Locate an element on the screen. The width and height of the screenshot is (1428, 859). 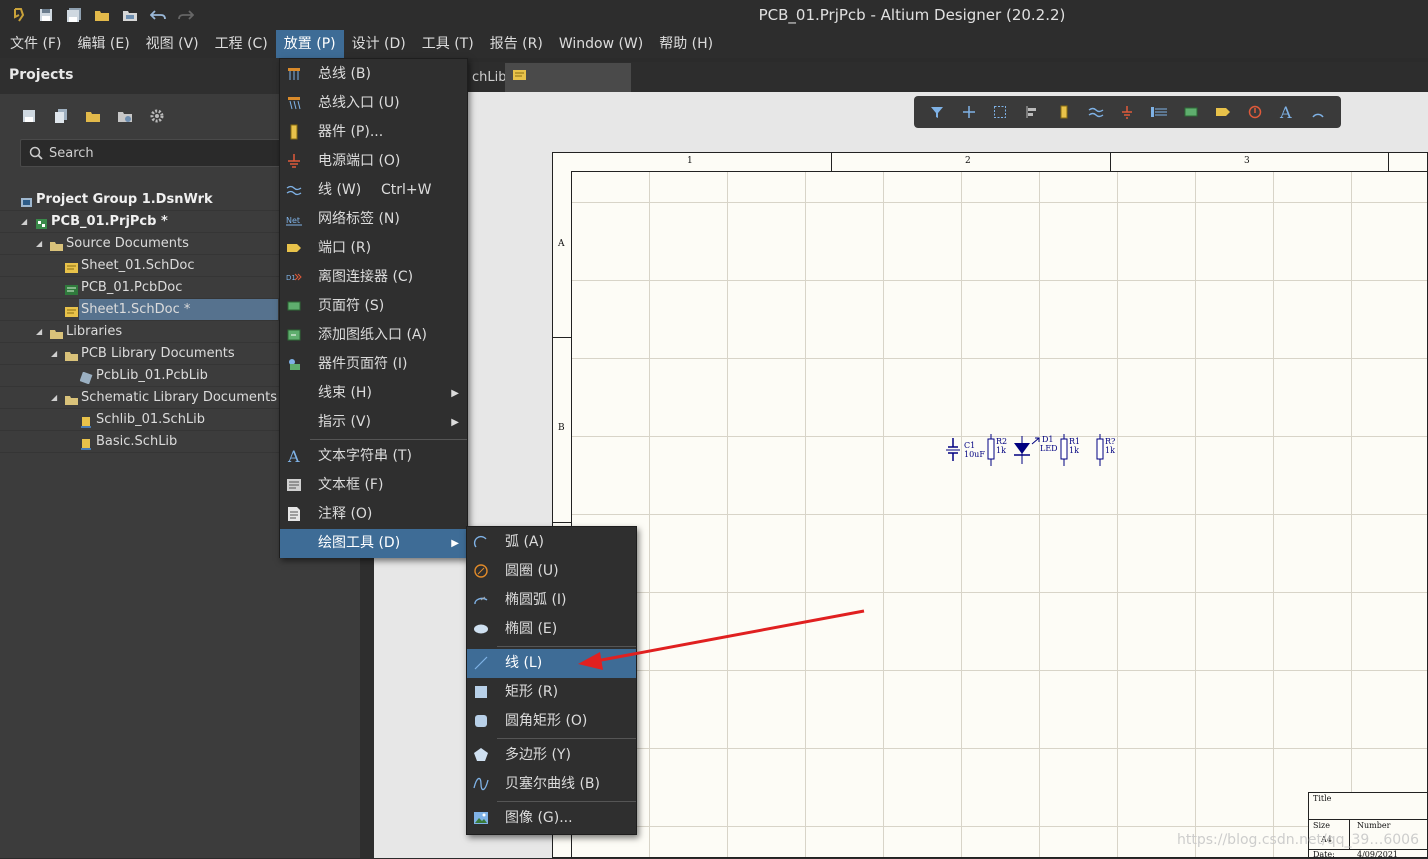
text-icon: A is located at coordinates (1286, 112).